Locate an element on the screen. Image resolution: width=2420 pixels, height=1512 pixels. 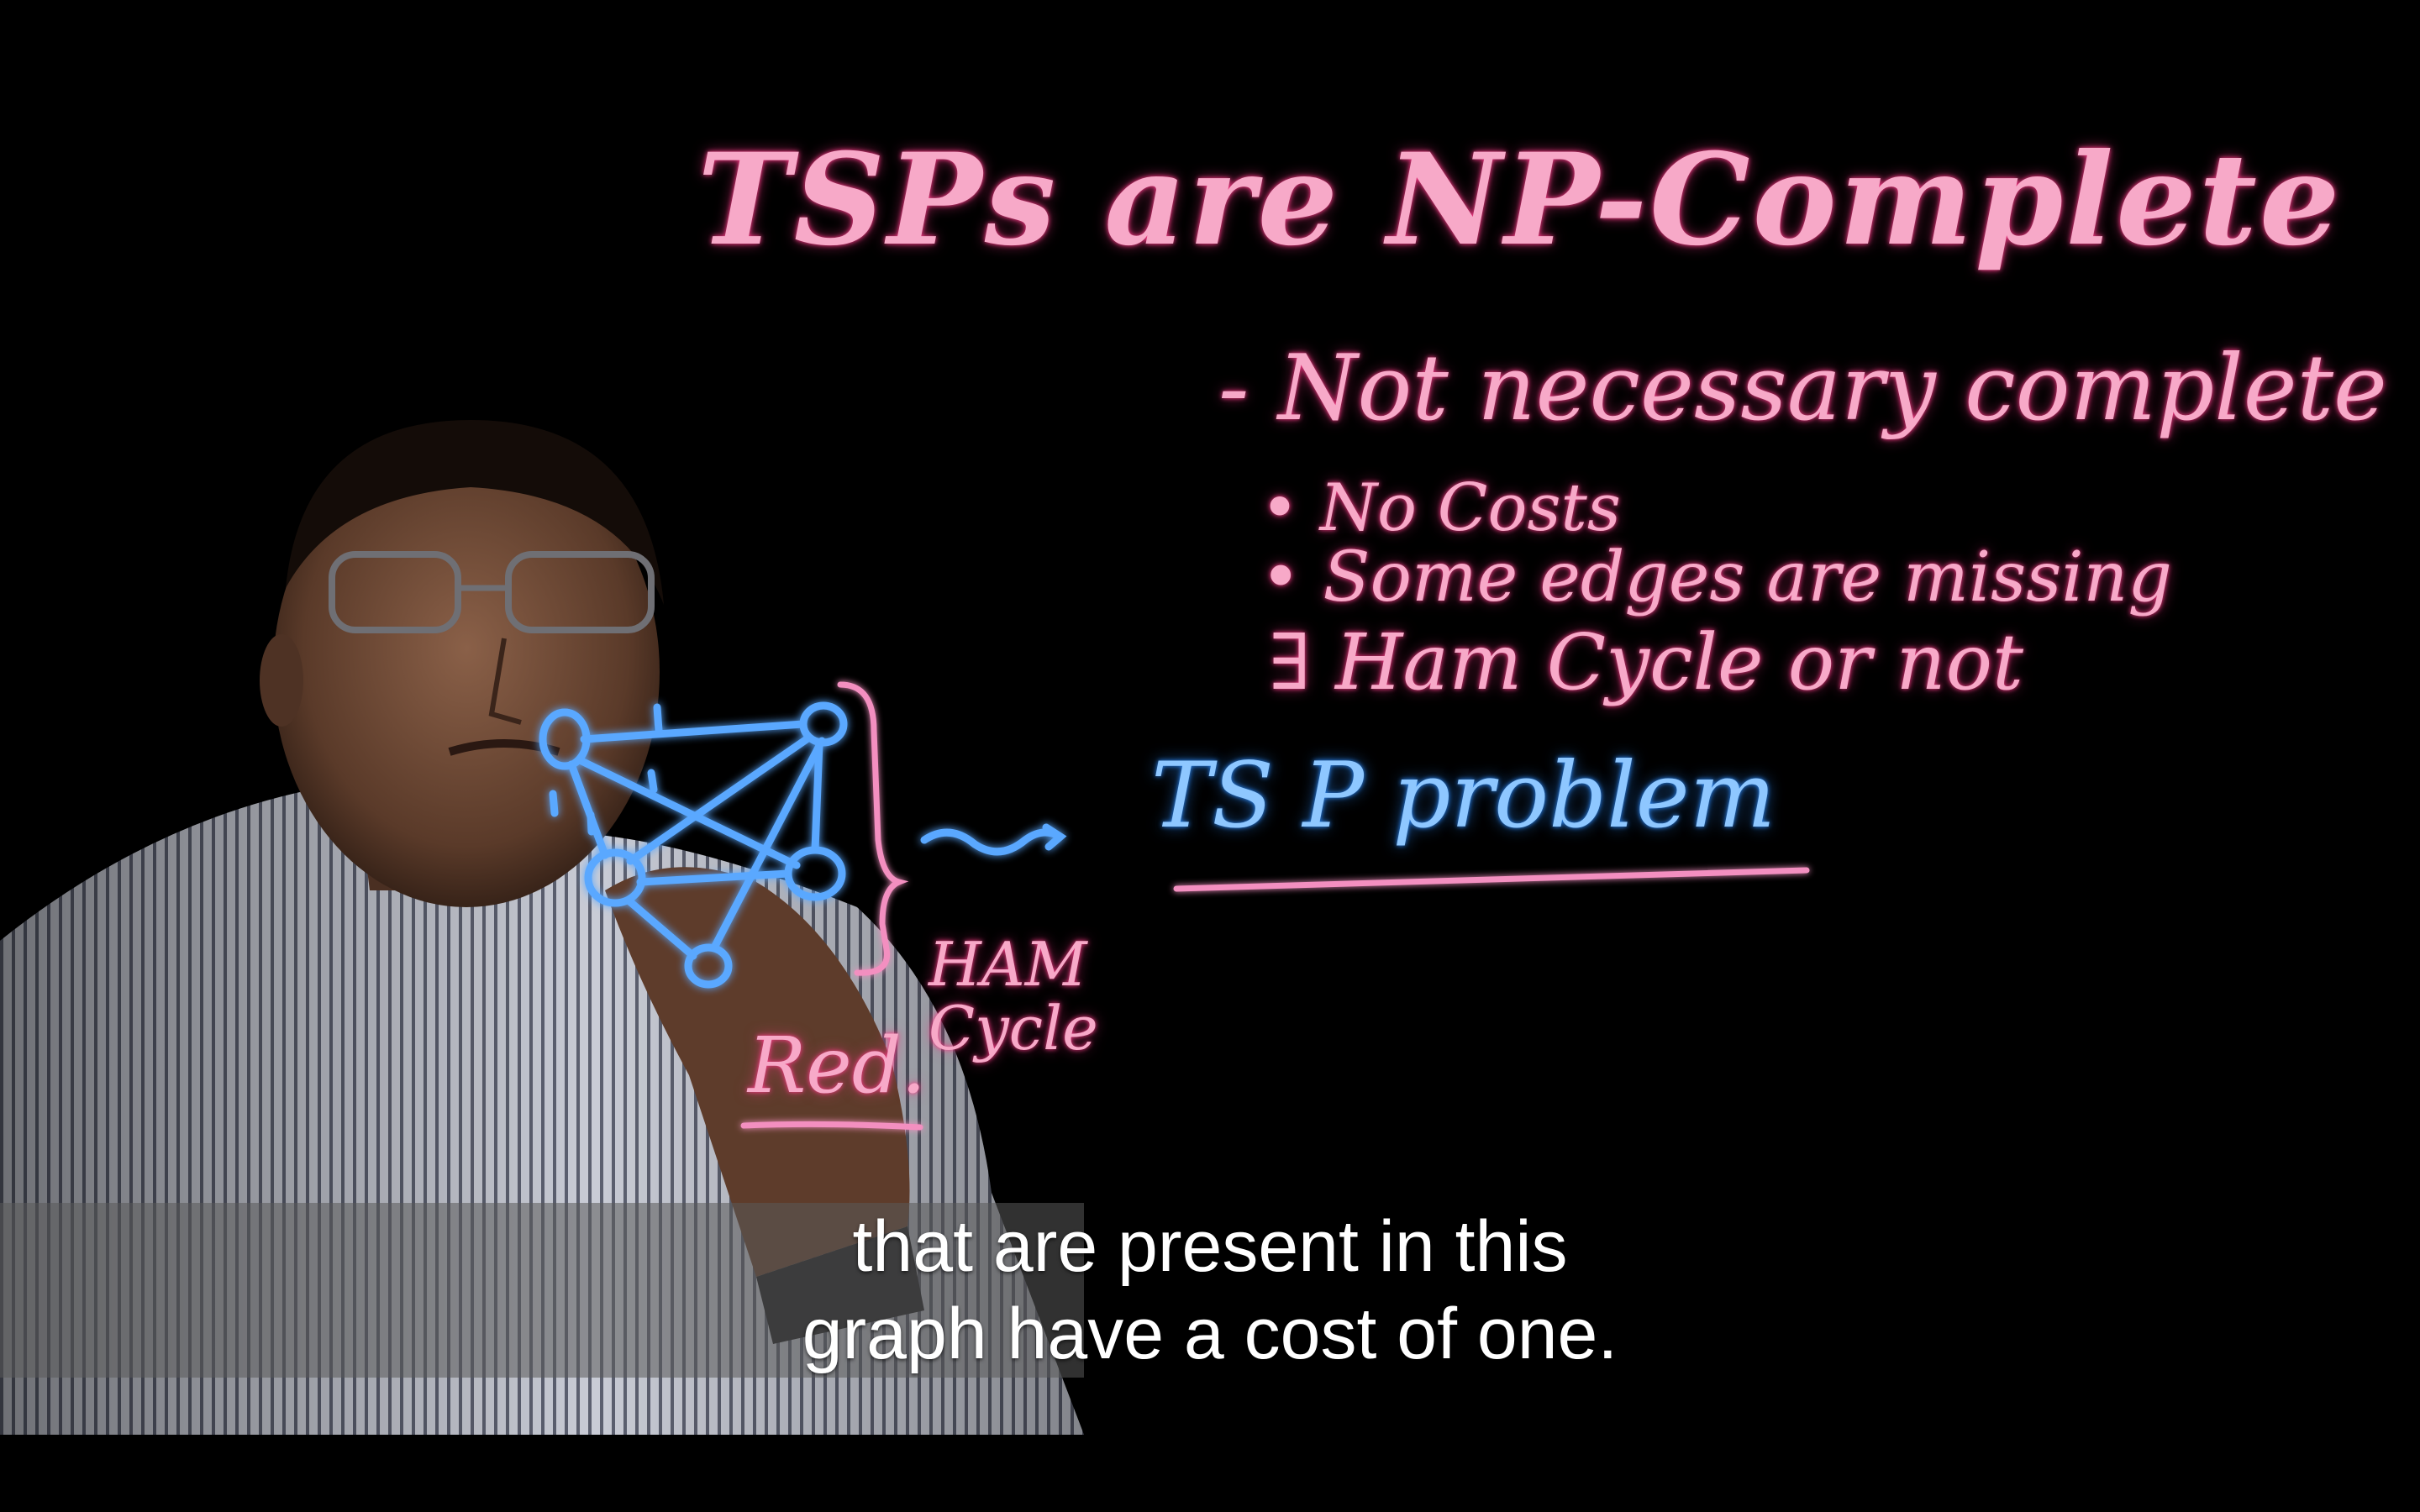
board-title: TSPs are NP-Complete is located at coordinates (1520, 200).